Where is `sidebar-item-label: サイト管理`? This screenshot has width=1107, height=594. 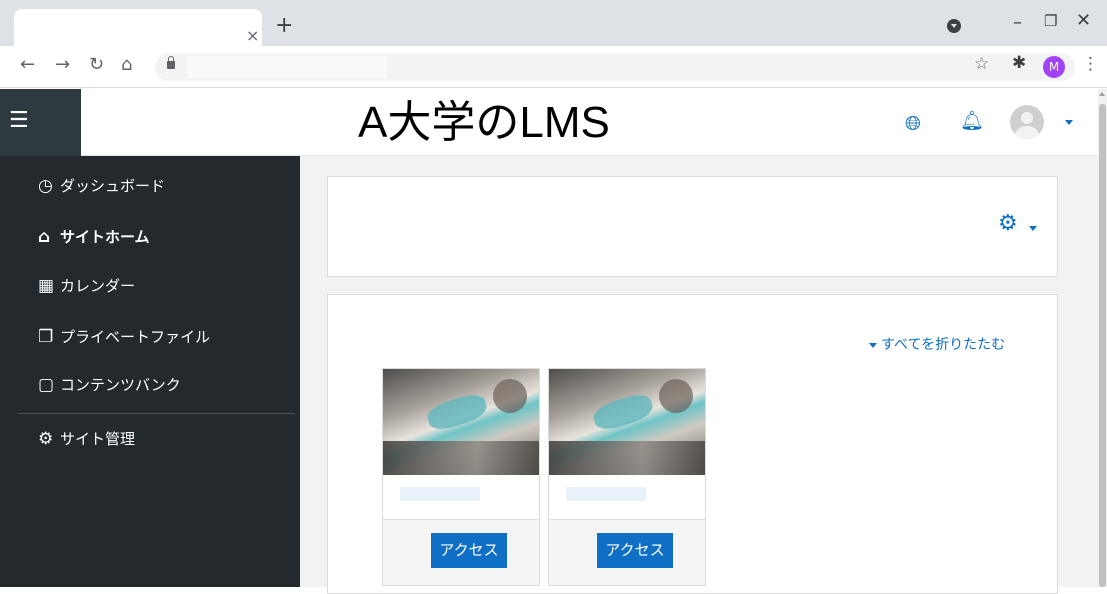
sidebar-item-label: サイト管理 is located at coordinates (98, 439).